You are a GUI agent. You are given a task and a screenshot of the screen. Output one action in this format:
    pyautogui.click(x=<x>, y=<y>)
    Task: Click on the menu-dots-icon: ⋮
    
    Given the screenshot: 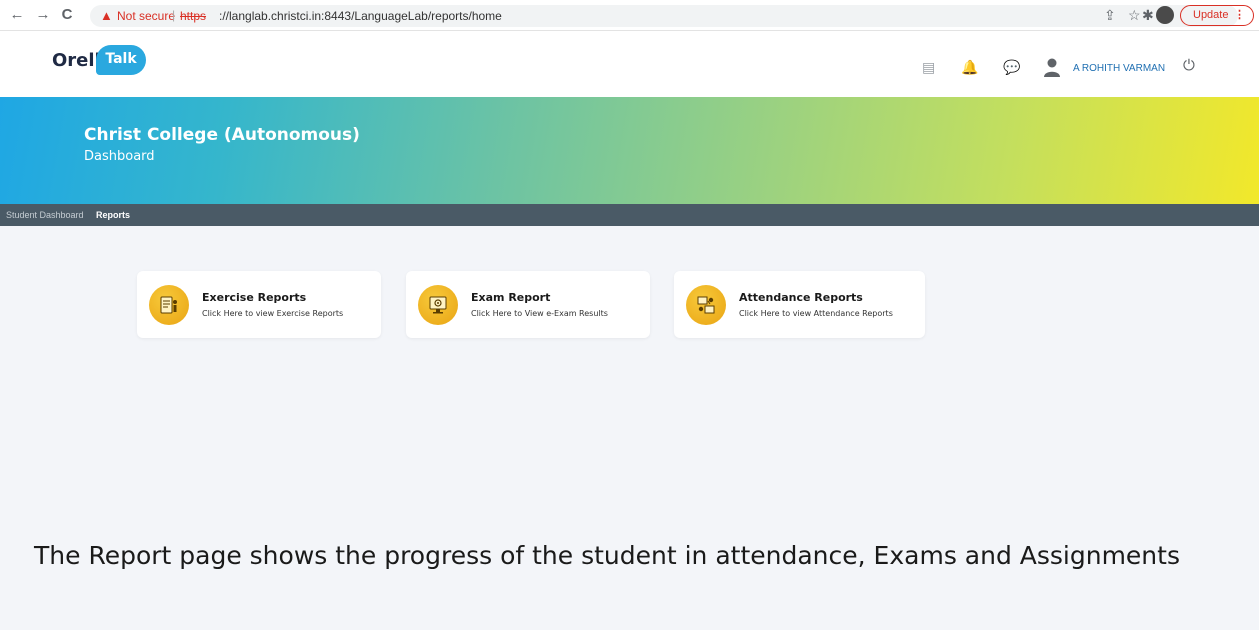 What is the action you would take?
    pyautogui.click(x=1239, y=15)
    